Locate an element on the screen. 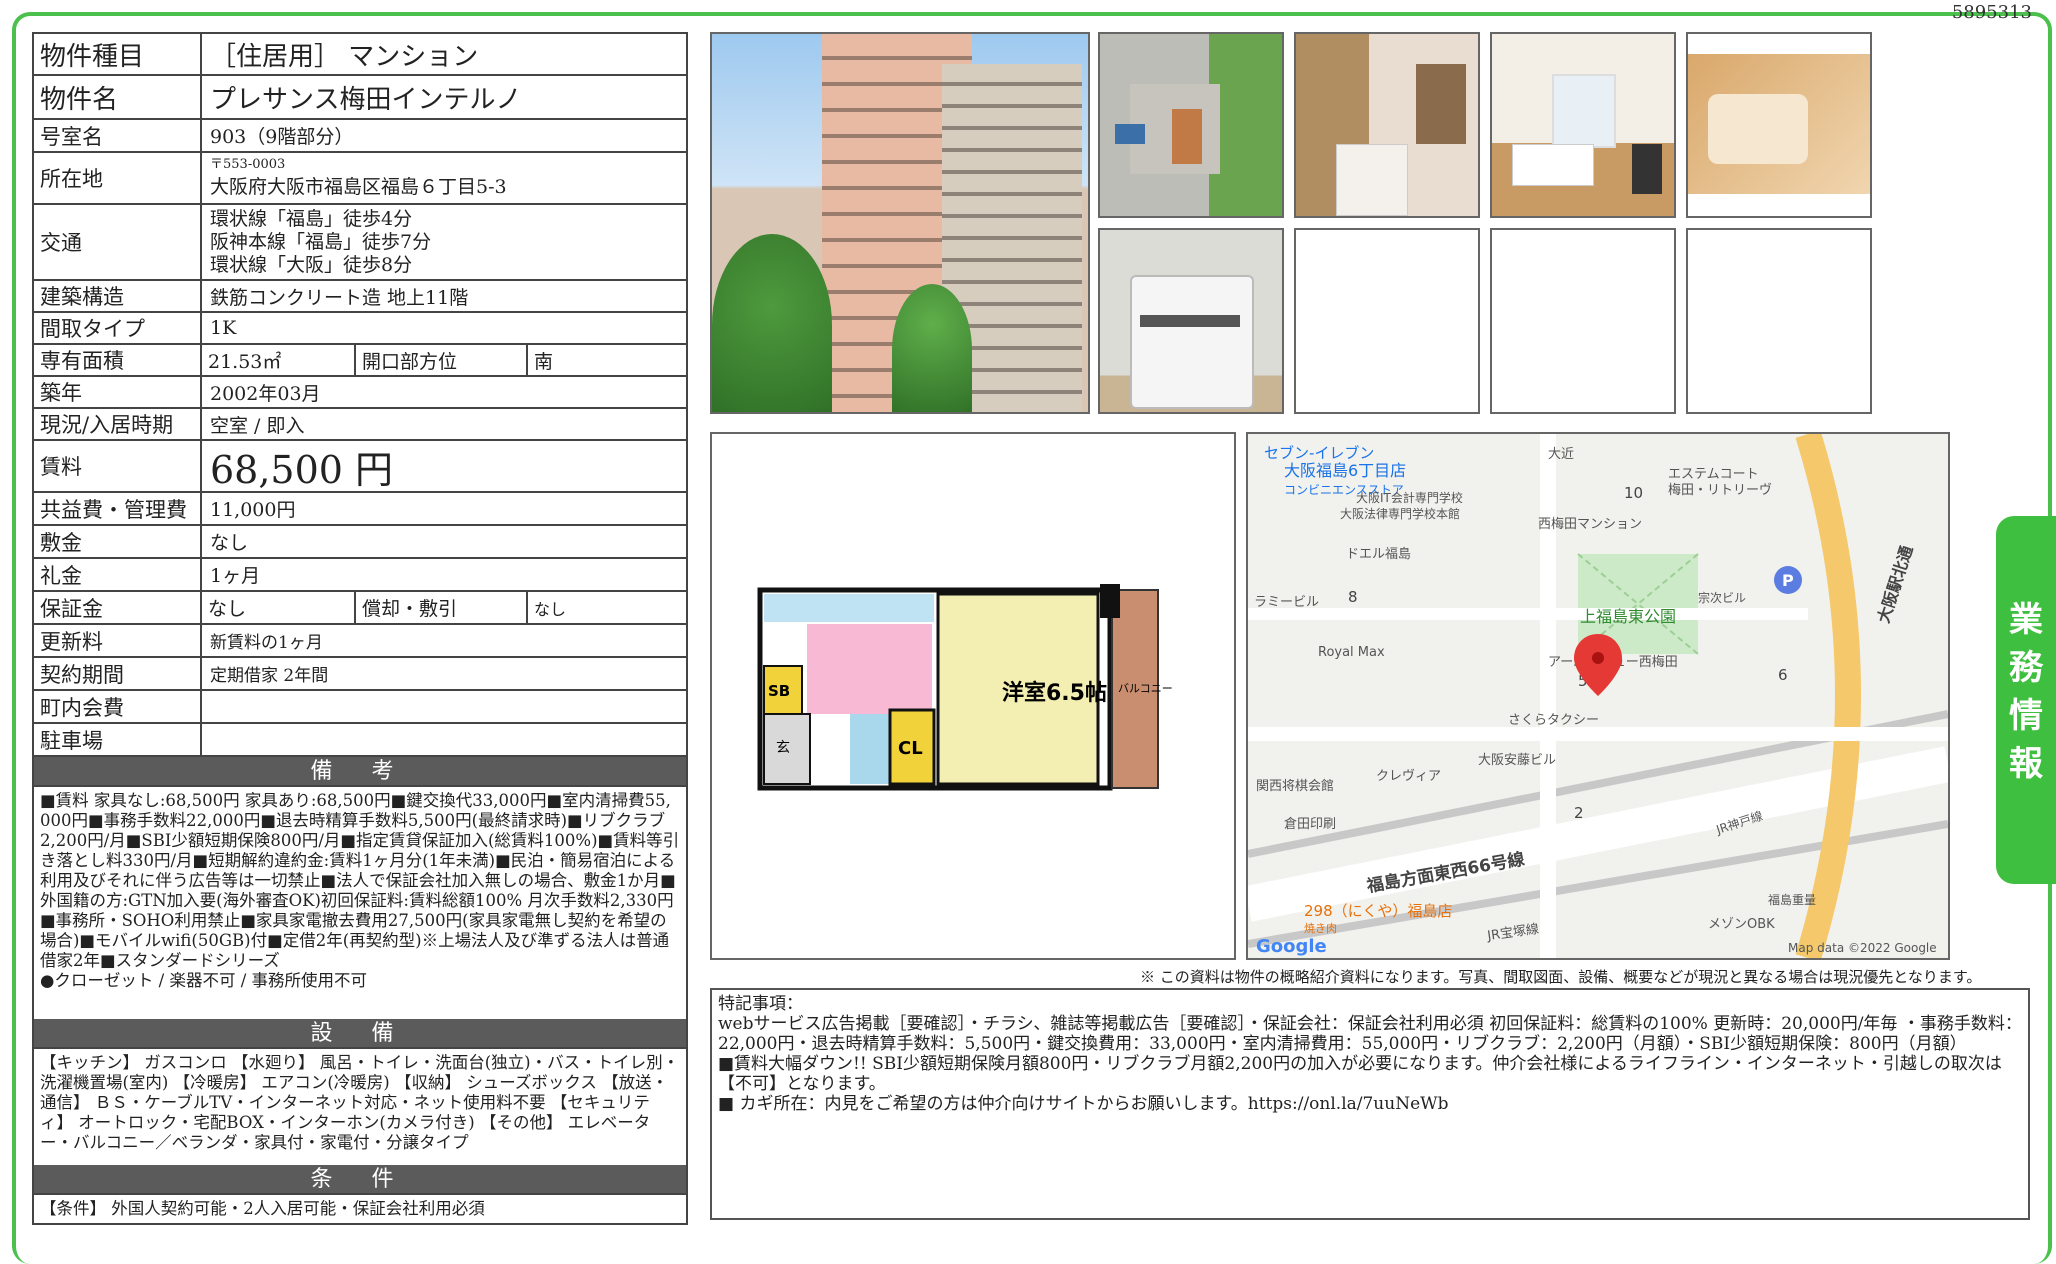  label-type: 物件種目 is located at coordinates (118, 54).